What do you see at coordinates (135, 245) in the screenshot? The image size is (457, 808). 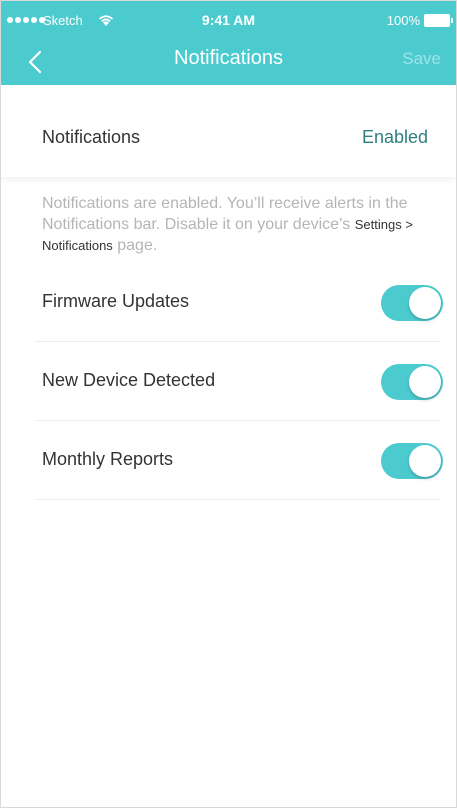 I see `description-text-end: page.` at bounding box center [135, 245].